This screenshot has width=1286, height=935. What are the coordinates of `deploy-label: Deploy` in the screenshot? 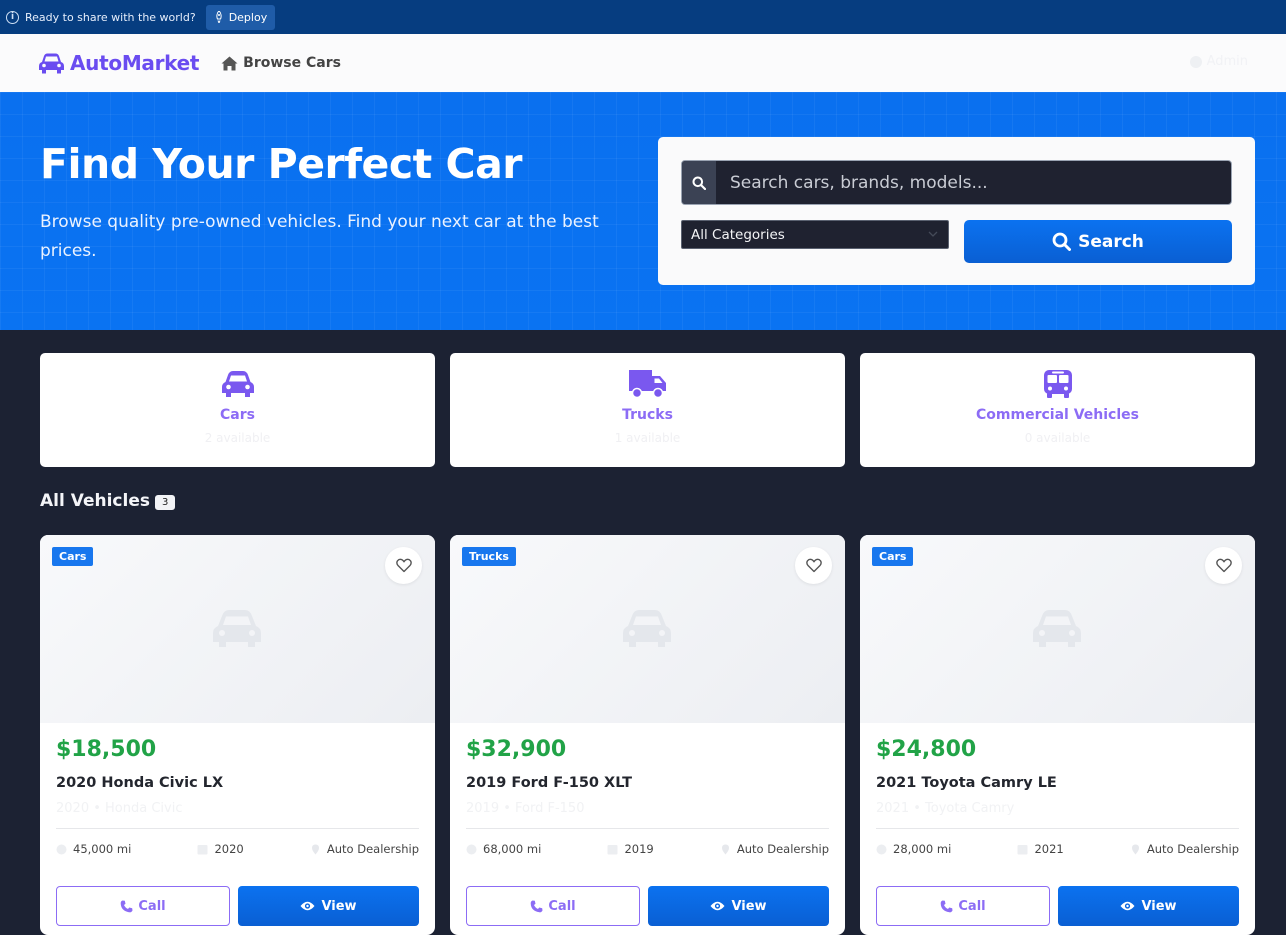 It's located at (248, 17).